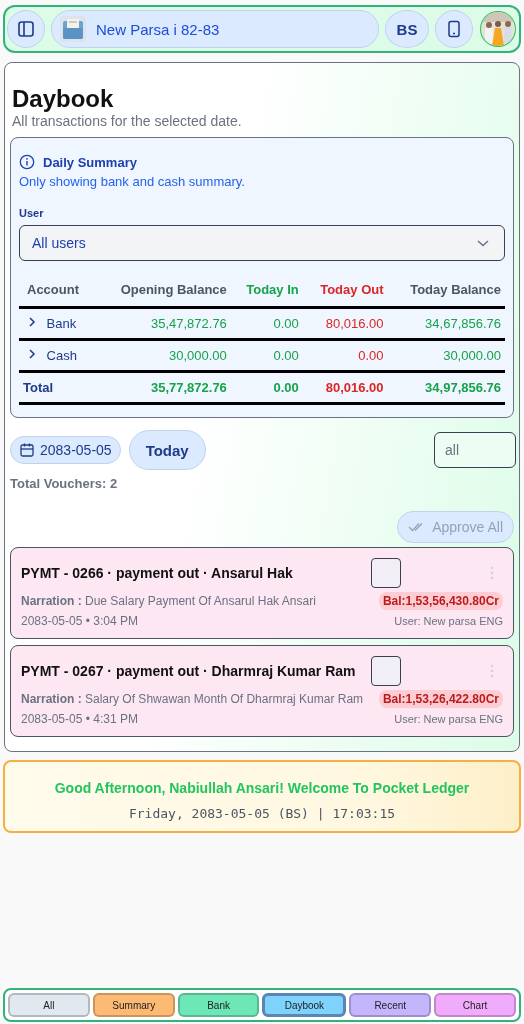  I want to click on table-cell: 34,67,856.76, so click(446, 323).